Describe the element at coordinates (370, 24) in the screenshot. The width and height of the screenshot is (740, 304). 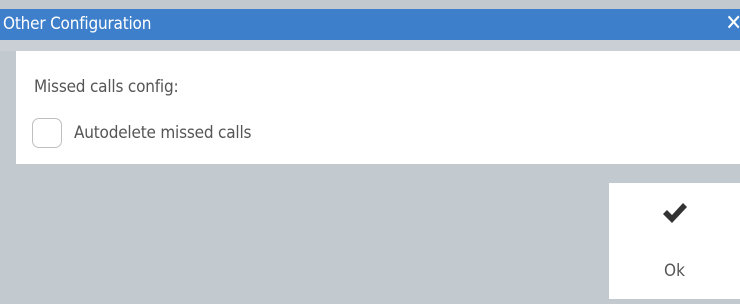
I see `dialog-title-bar: Other Configuration ✕` at that location.